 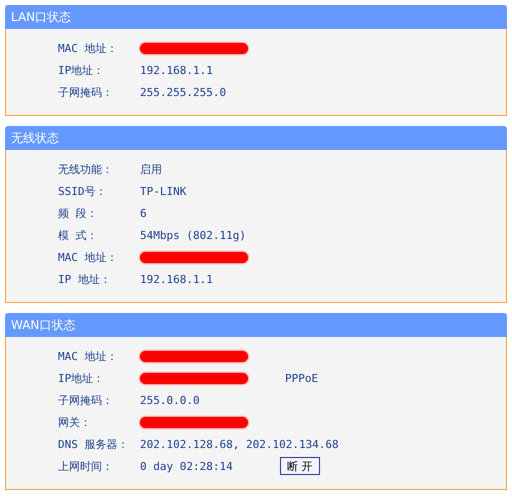 I want to click on field-label: 无线功能：, so click(x=86, y=169).